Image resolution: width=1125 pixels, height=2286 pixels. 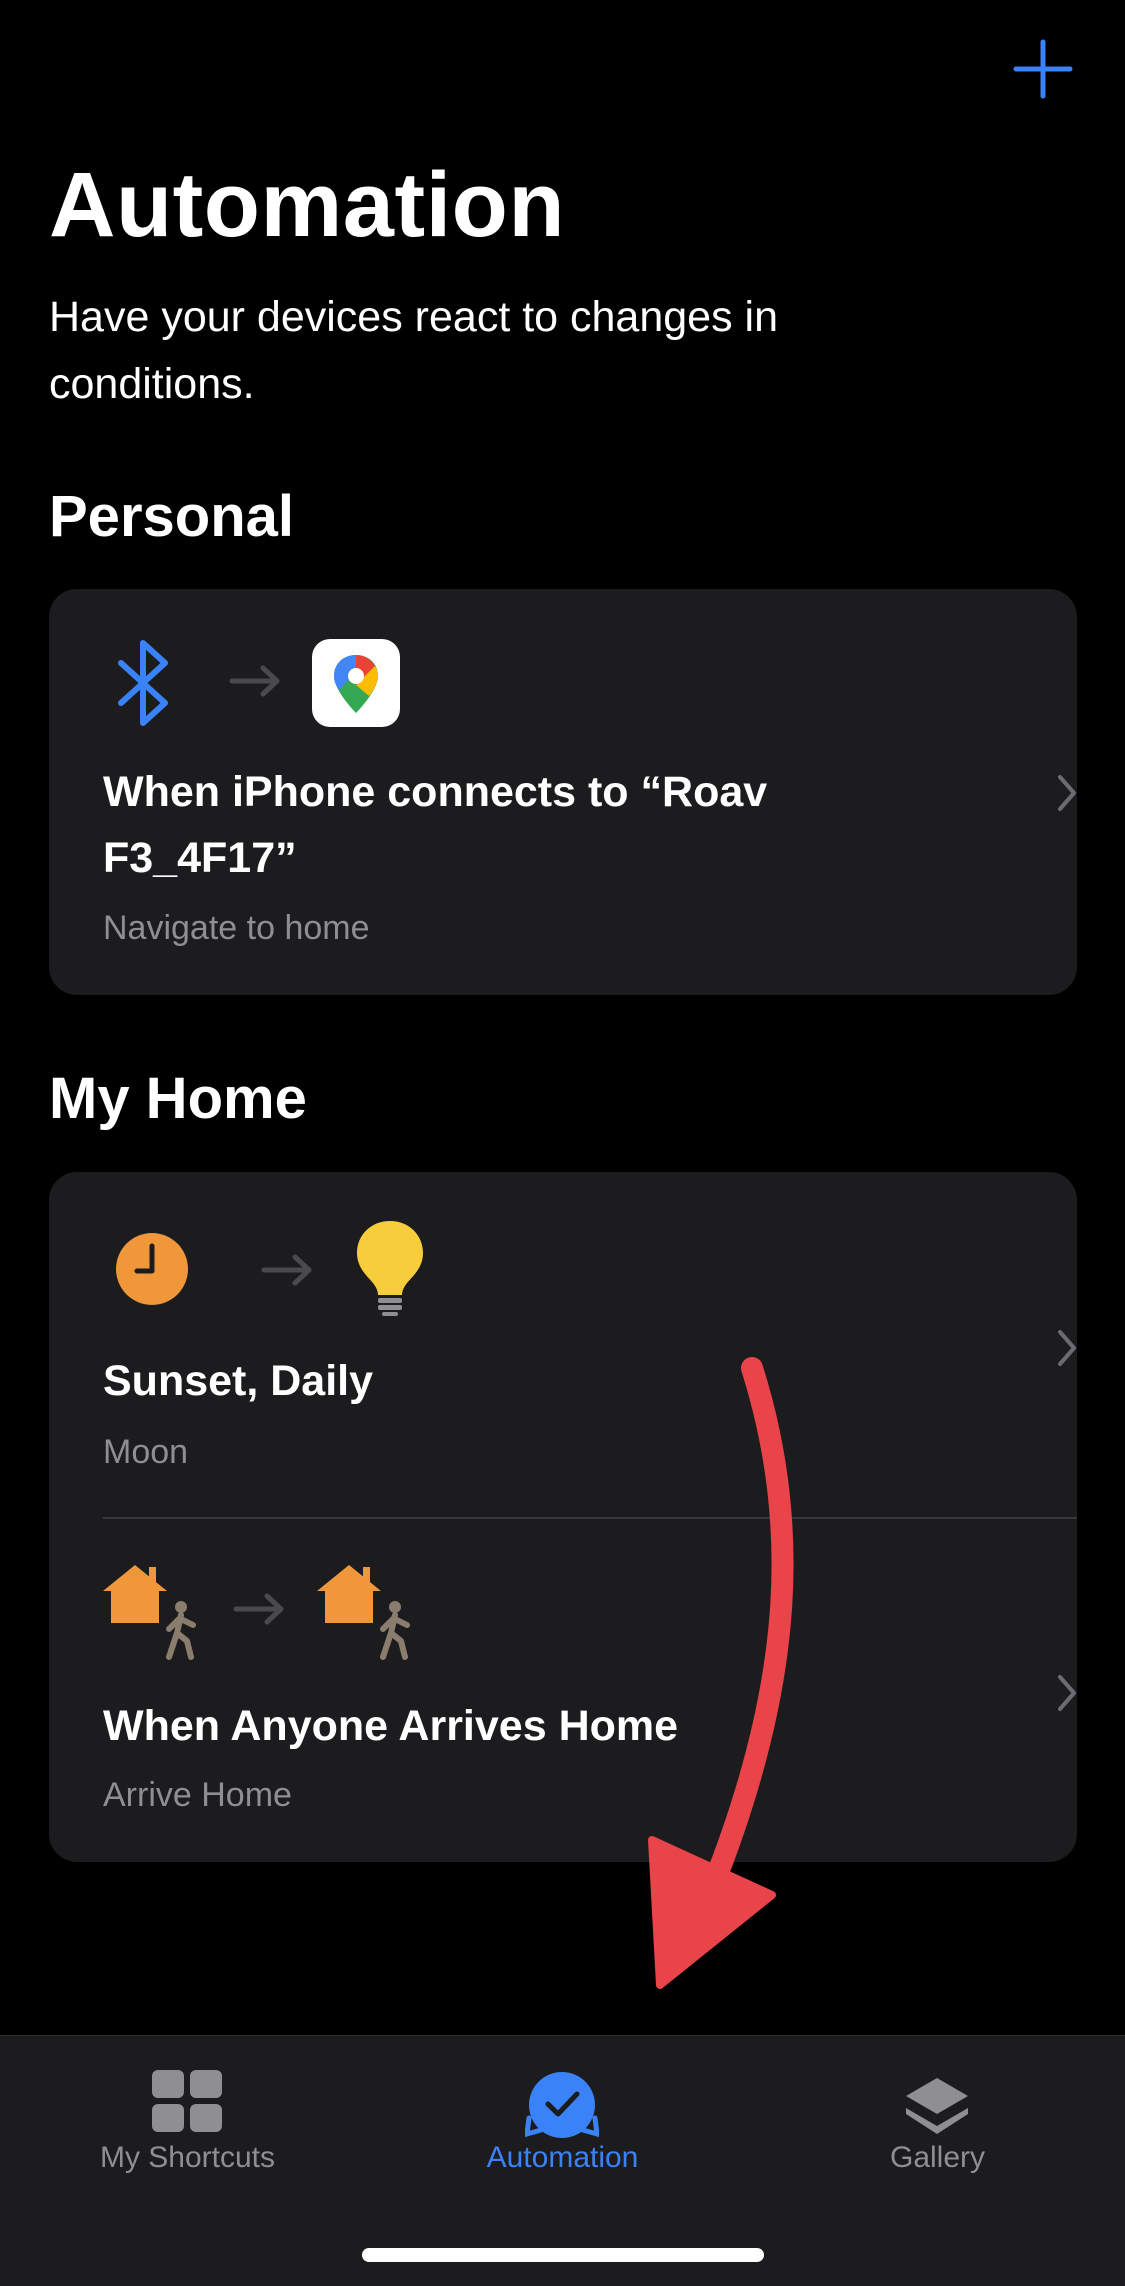 What do you see at coordinates (187, 2101) in the screenshot?
I see `grid-icon` at bounding box center [187, 2101].